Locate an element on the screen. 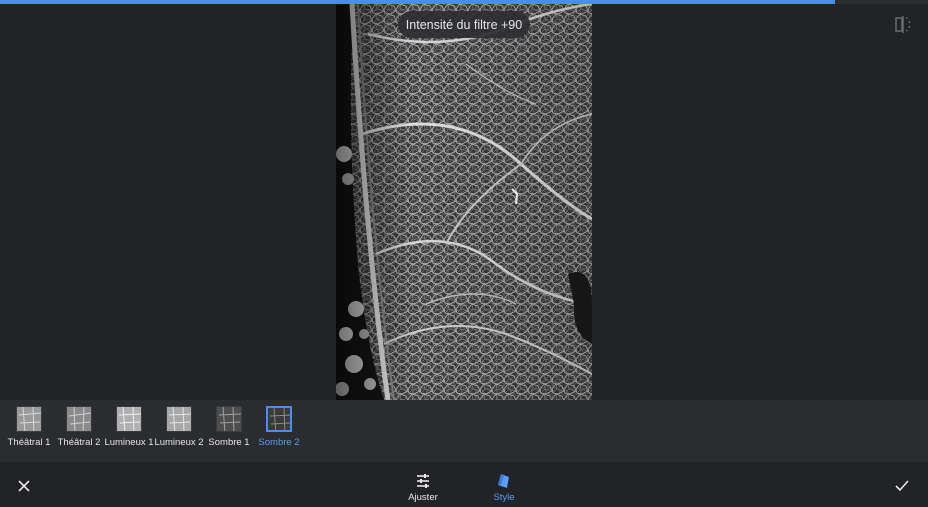 This screenshot has height=507, width=928. tab-style: Style is located at coordinates (504, 488).